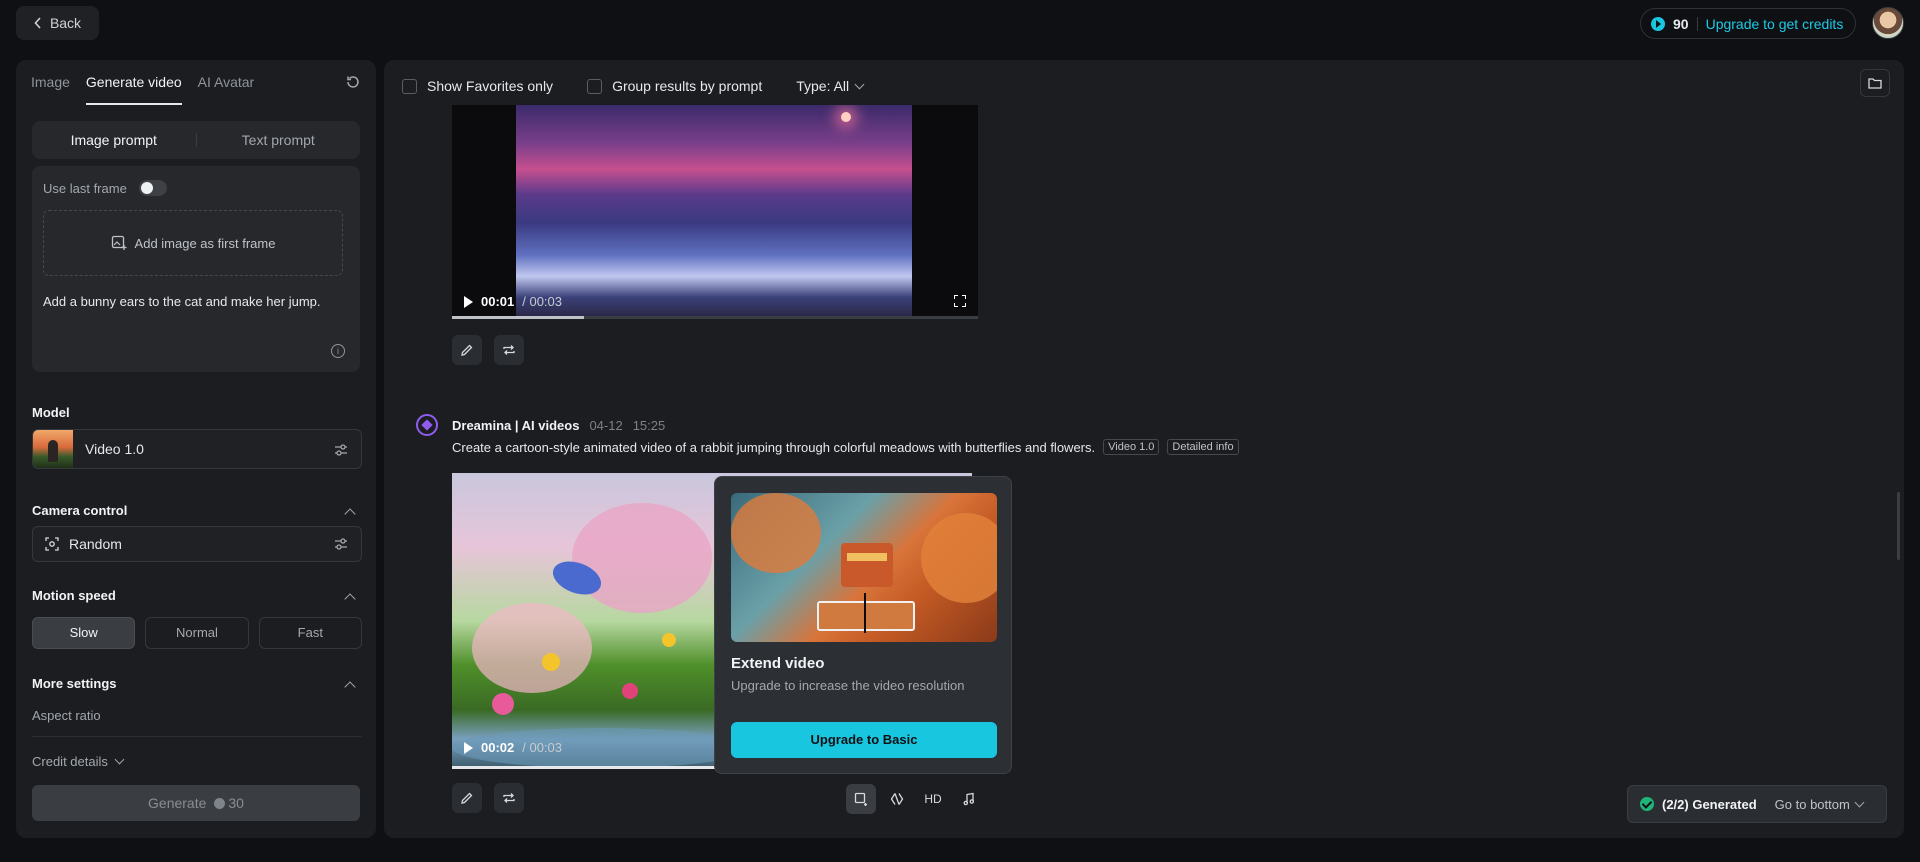  Describe the element at coordinates (1203, 447) in the screenshot. I see `detailed-info-tag: Detailed info` at that location.